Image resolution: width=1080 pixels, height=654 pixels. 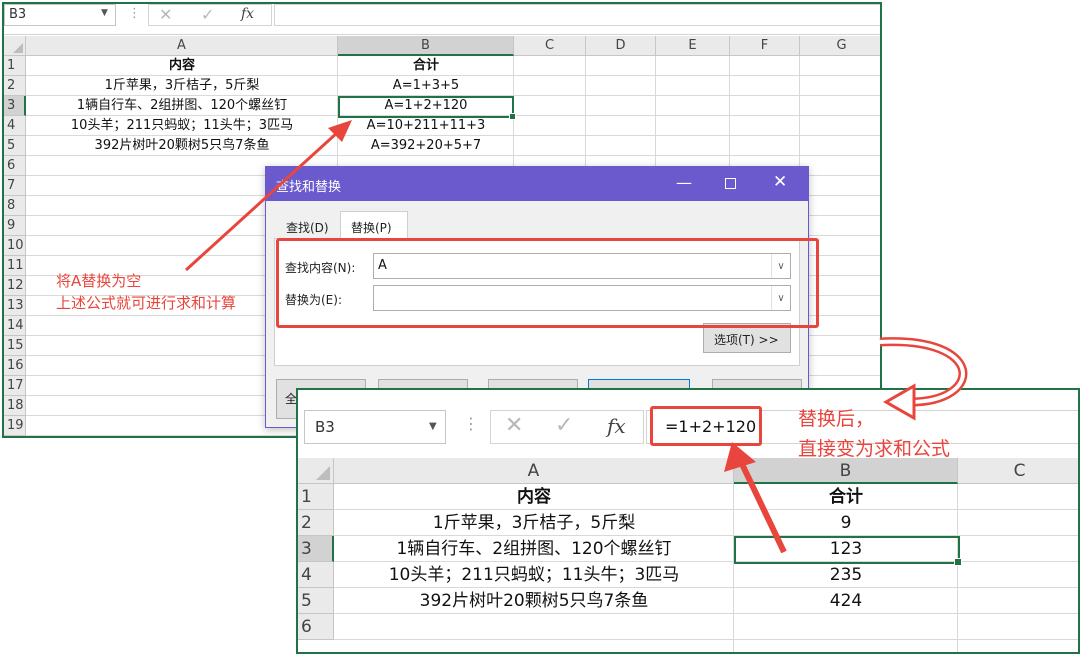 I want to click on arrow-left-icon, so click(x=268, y=196).